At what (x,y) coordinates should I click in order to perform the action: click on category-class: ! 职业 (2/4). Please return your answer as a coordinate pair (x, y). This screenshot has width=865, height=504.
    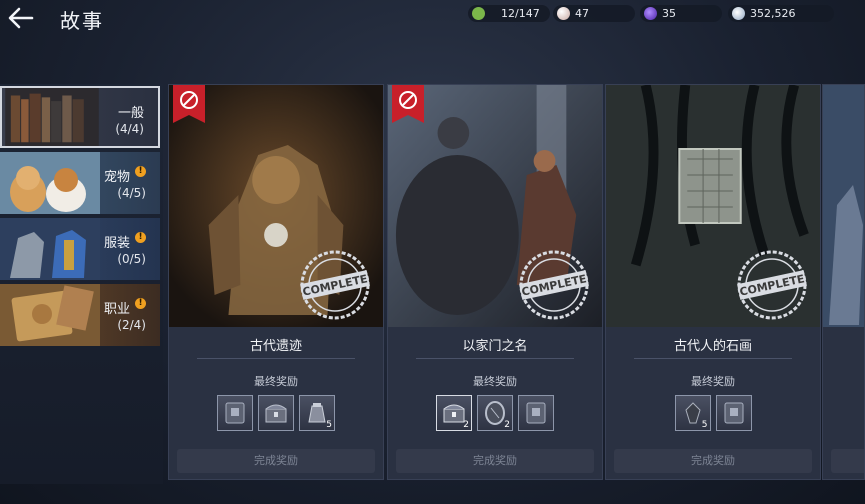
    Looking at the image, I should click on (80, 315).